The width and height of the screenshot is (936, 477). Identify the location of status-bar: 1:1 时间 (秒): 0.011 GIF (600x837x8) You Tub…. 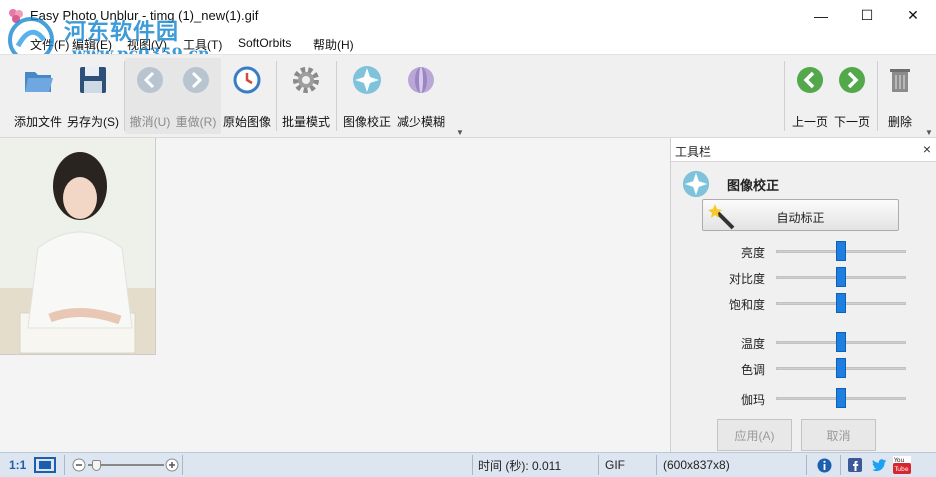
(468, 464).